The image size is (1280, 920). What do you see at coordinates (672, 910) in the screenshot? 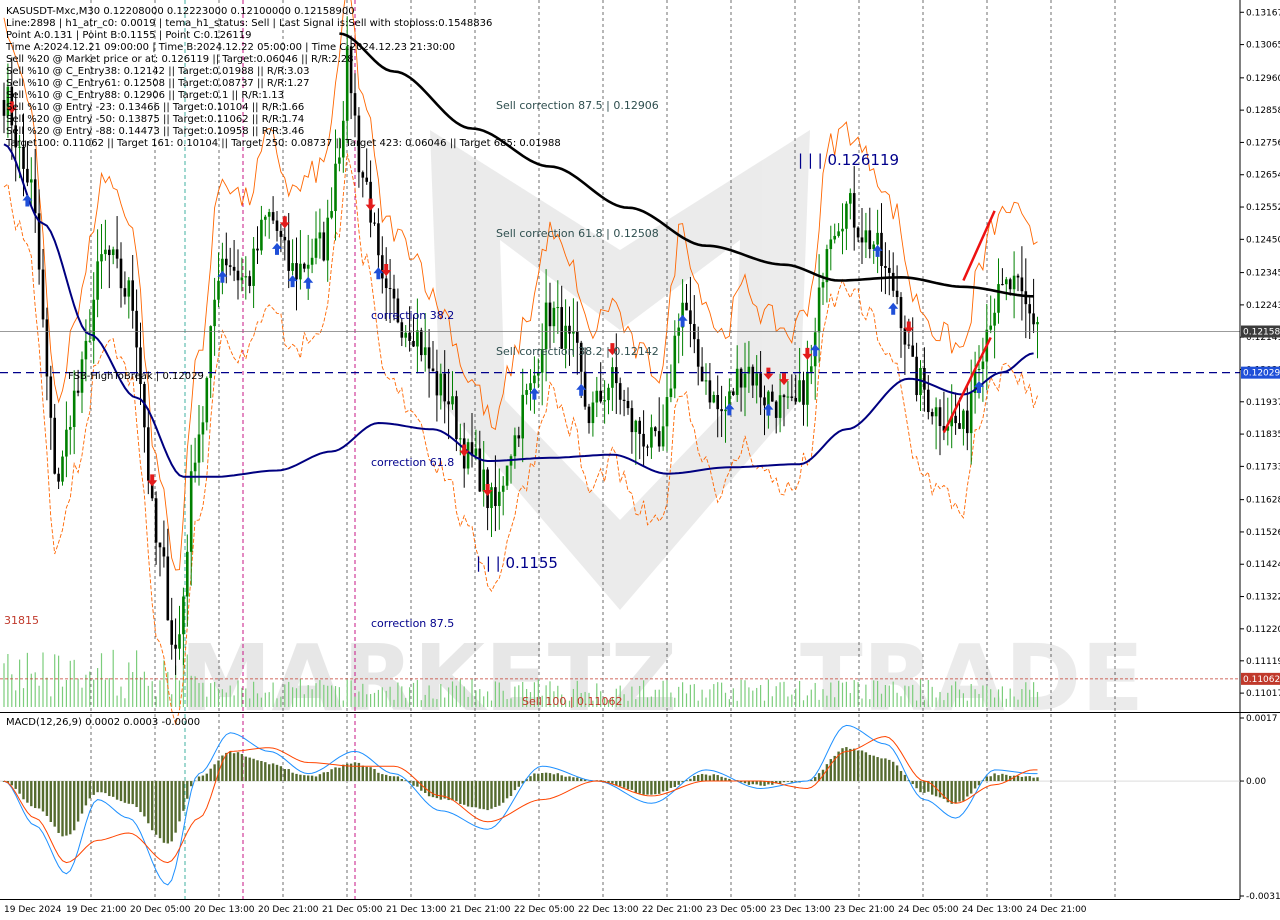
I see `time-label: 22 Dec 21:00` at bounding box center [672, 910].